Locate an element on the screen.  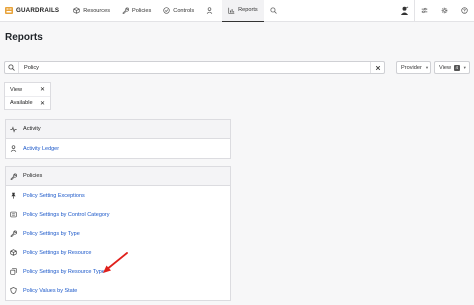
provider-dropdown: Provider ▾ is located at coordinates (413, 67).